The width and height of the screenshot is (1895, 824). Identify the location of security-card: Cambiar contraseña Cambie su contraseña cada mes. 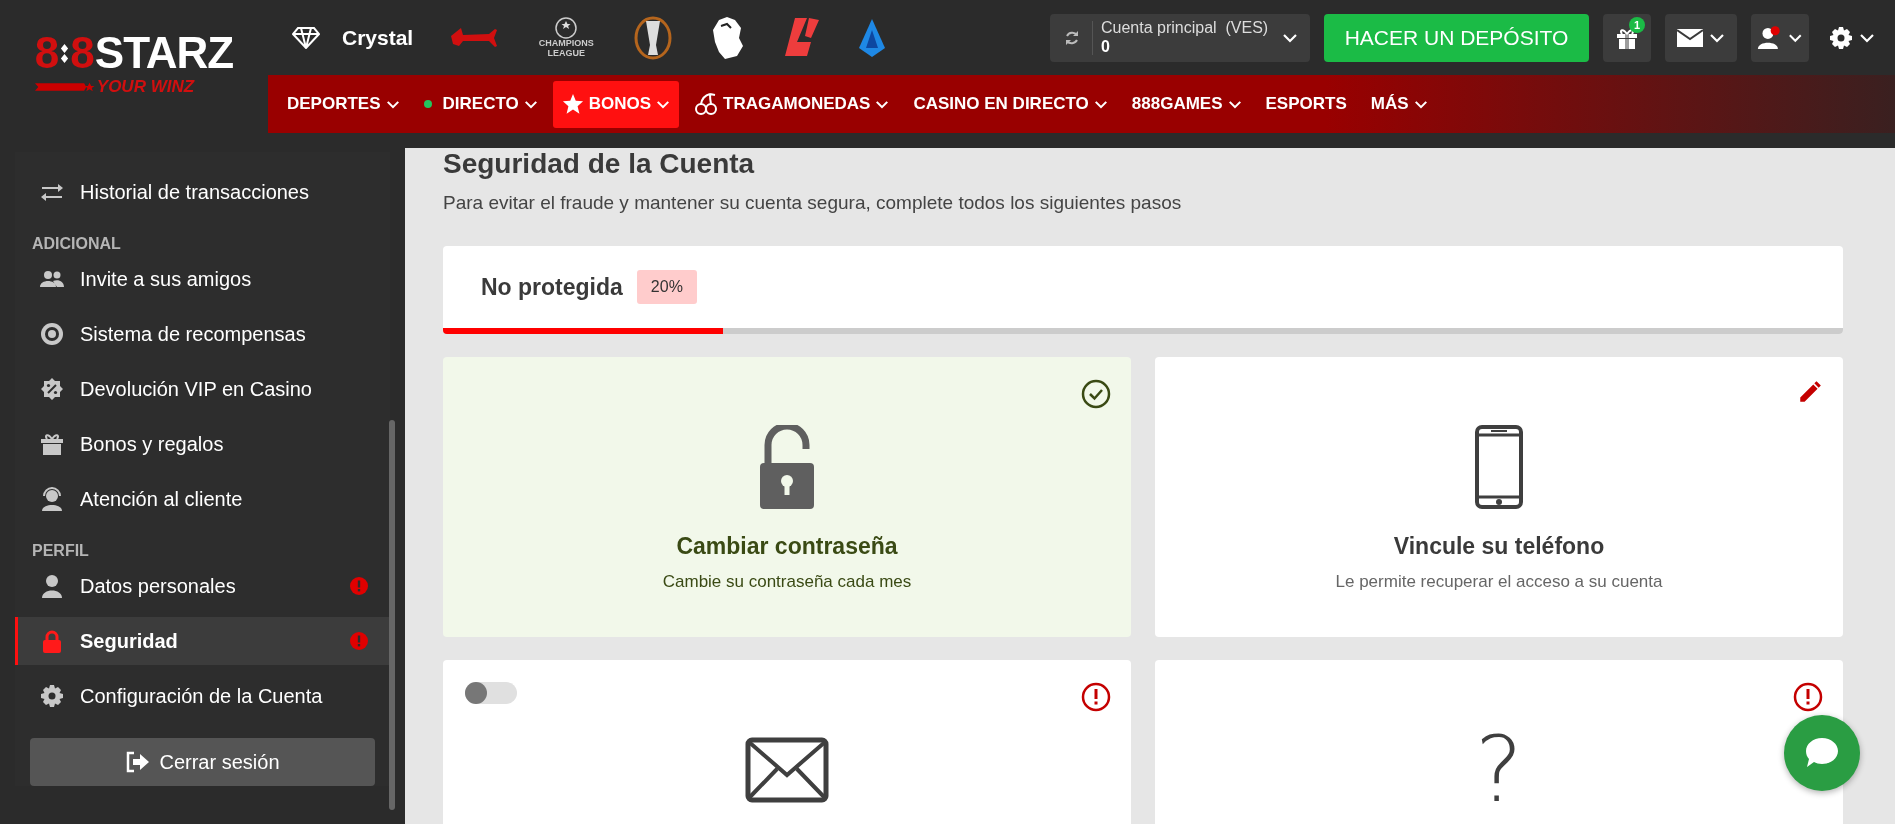
(787, 497).